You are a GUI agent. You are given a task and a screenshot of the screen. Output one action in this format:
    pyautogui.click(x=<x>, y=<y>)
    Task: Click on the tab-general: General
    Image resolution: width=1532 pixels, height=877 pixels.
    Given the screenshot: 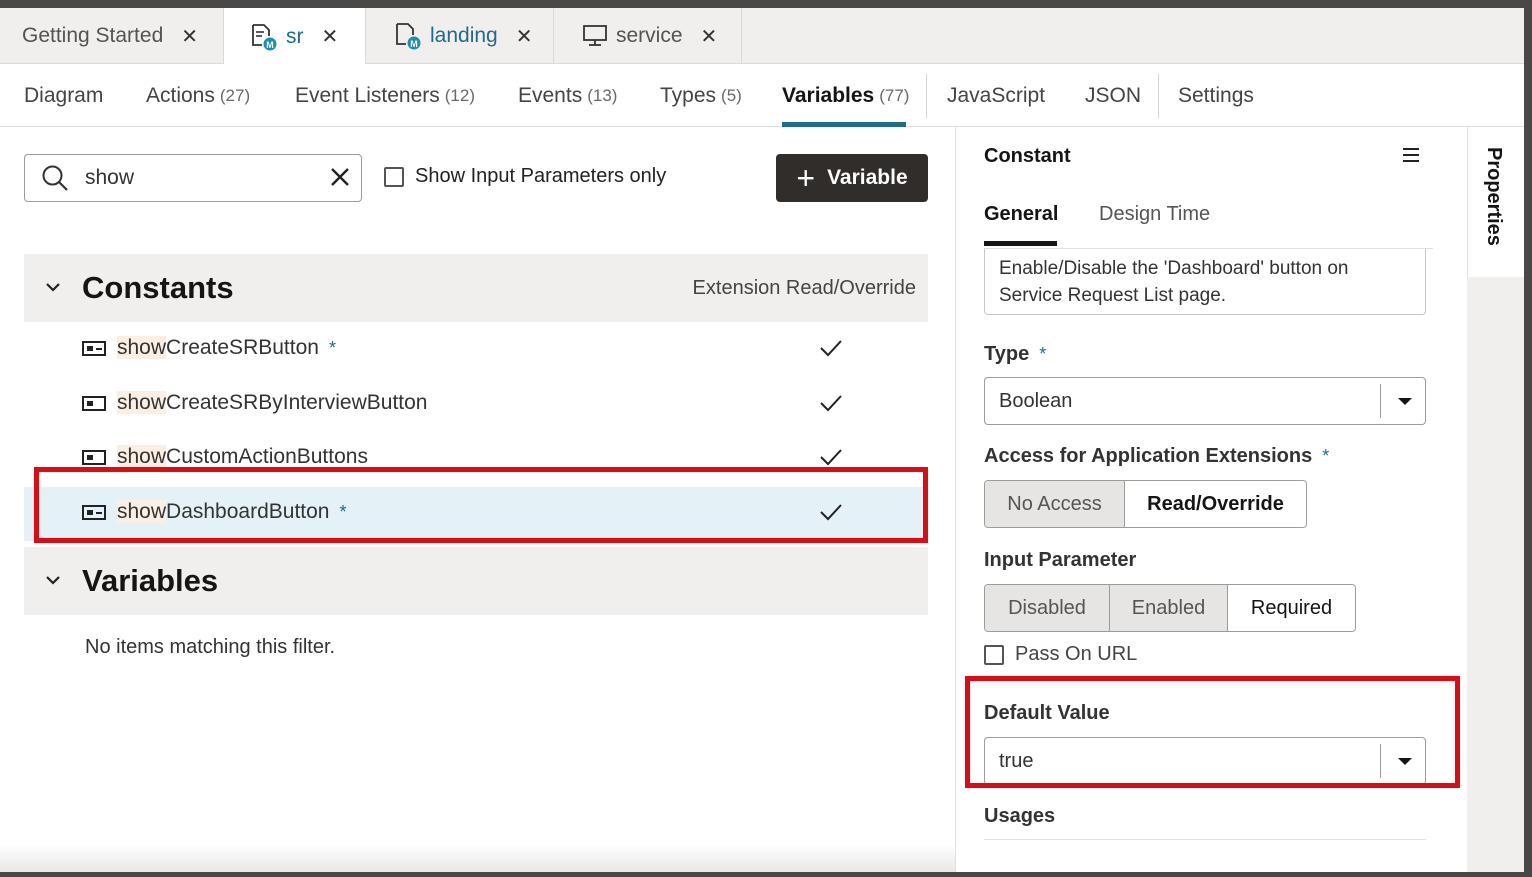 What is the action you would take?
    pyautogui.click(x=1021, y=214)
    